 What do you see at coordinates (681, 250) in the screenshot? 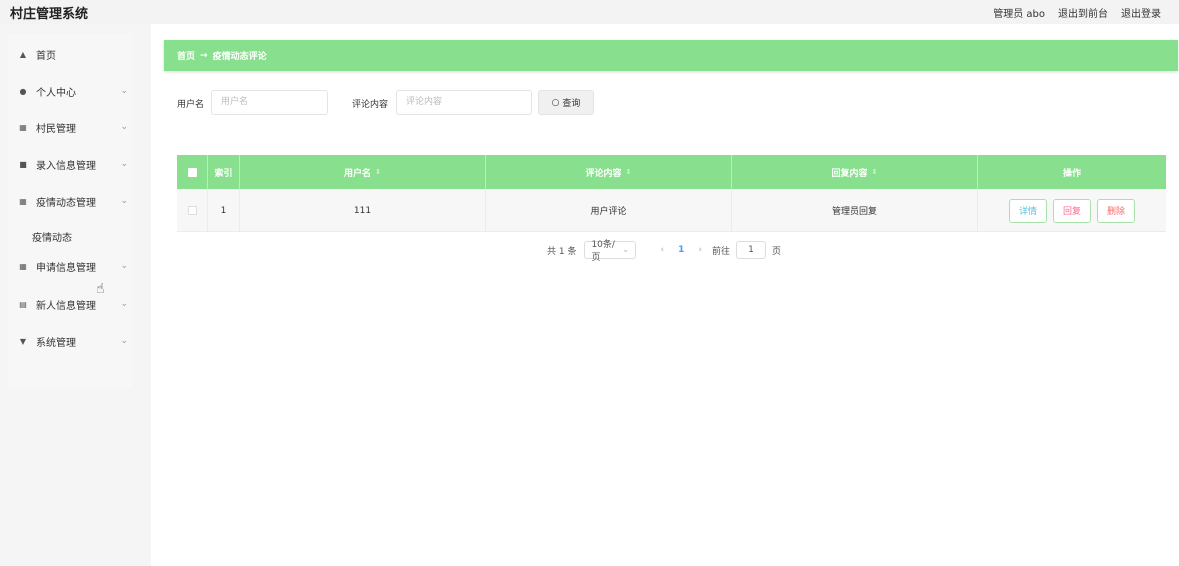
I see `page-number-current: 1` at bounding box center [681, 250].